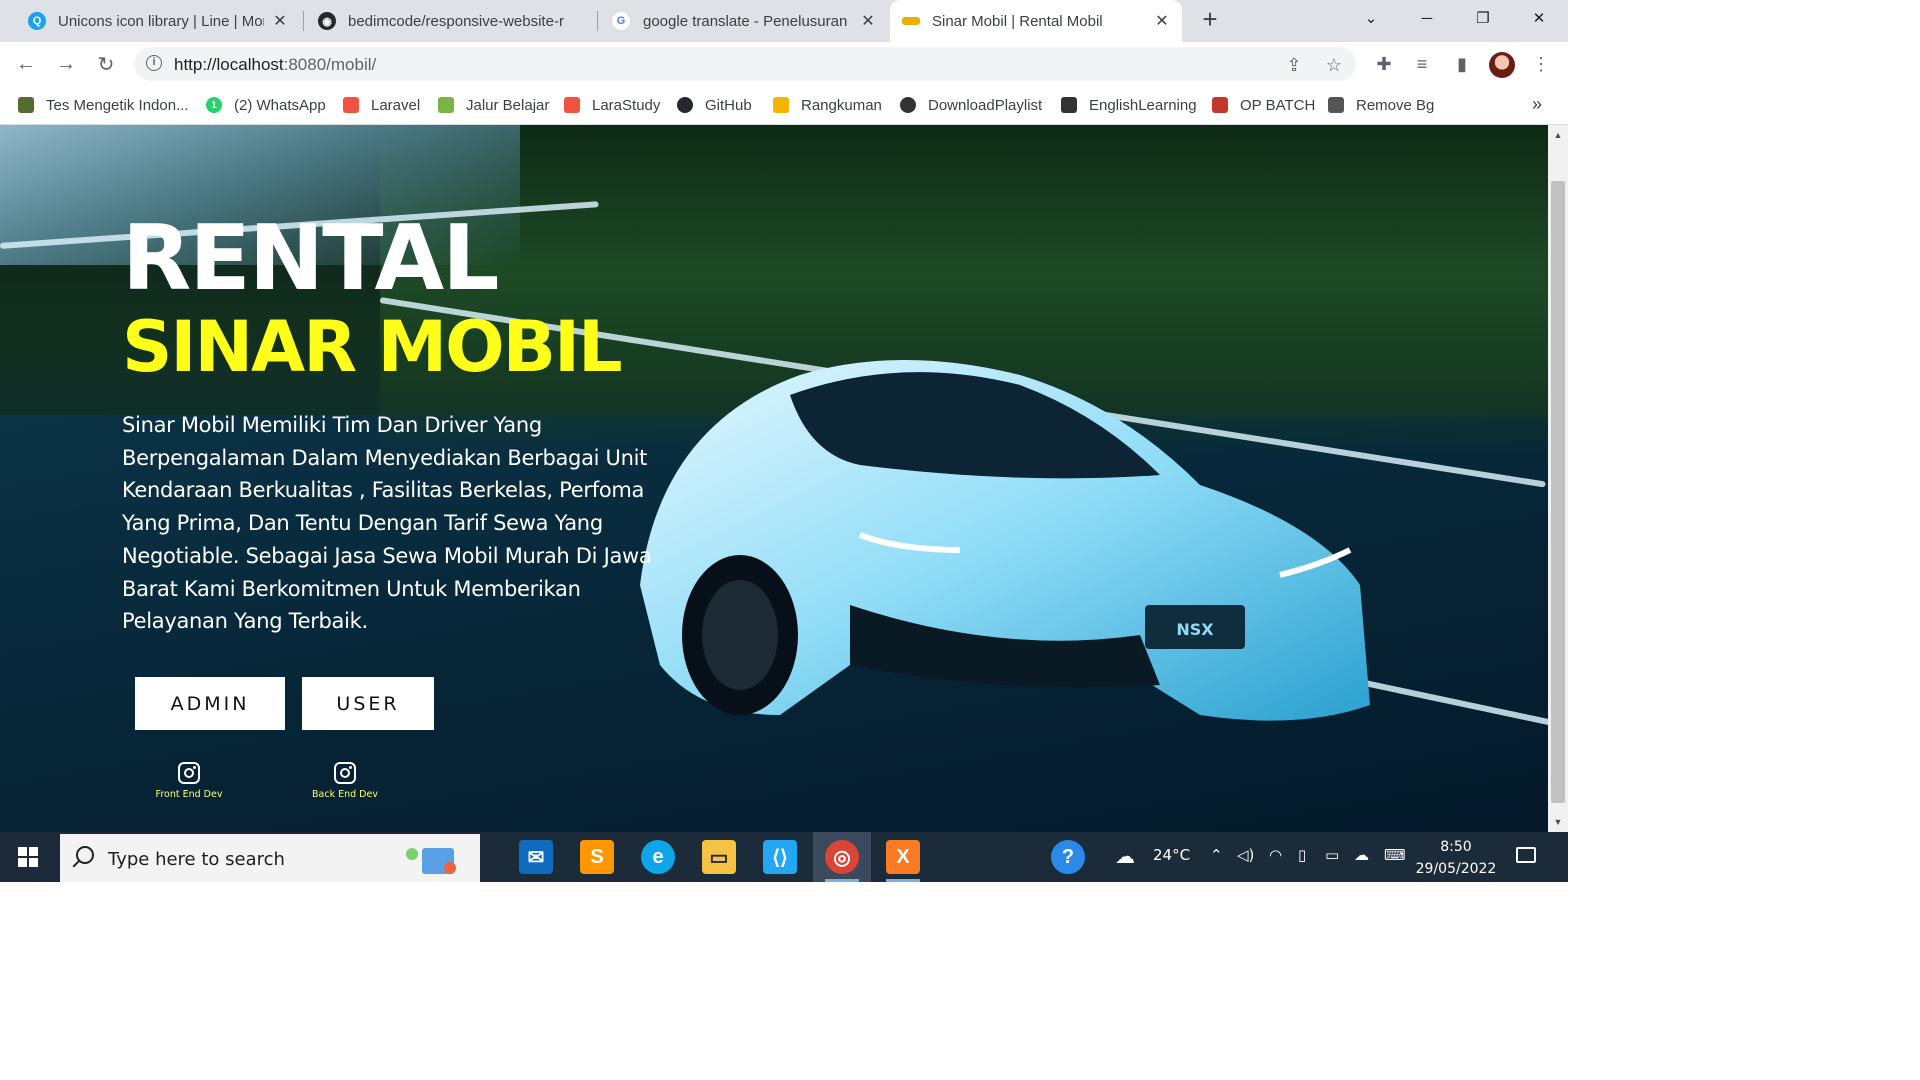  What do you see at coordinates (1558, 135) in the screenshot?
I see `scroll-up-arrow-icon: ▲` at bounding box center [1558, 135].